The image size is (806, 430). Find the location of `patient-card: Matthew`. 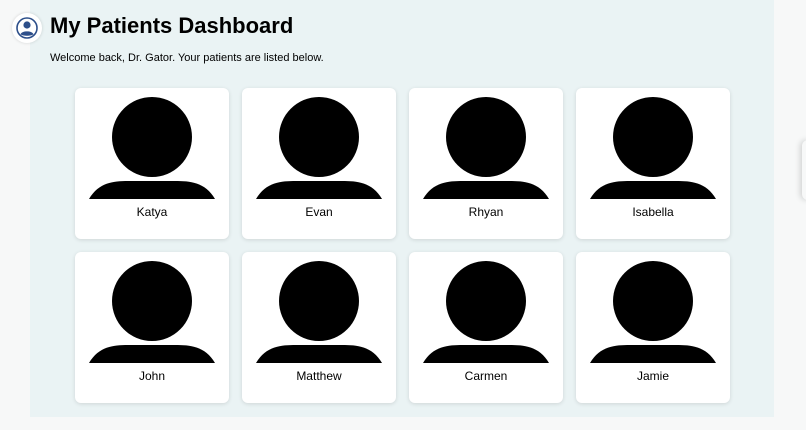

patient-card: Matthew is located at coordinates (319, 327).